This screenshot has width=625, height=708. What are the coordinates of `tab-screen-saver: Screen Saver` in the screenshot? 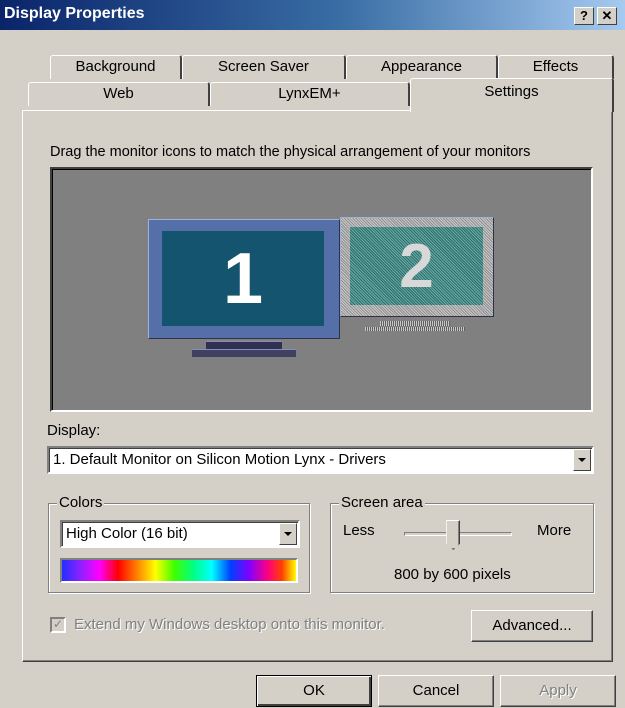 It's located at (264, 67).